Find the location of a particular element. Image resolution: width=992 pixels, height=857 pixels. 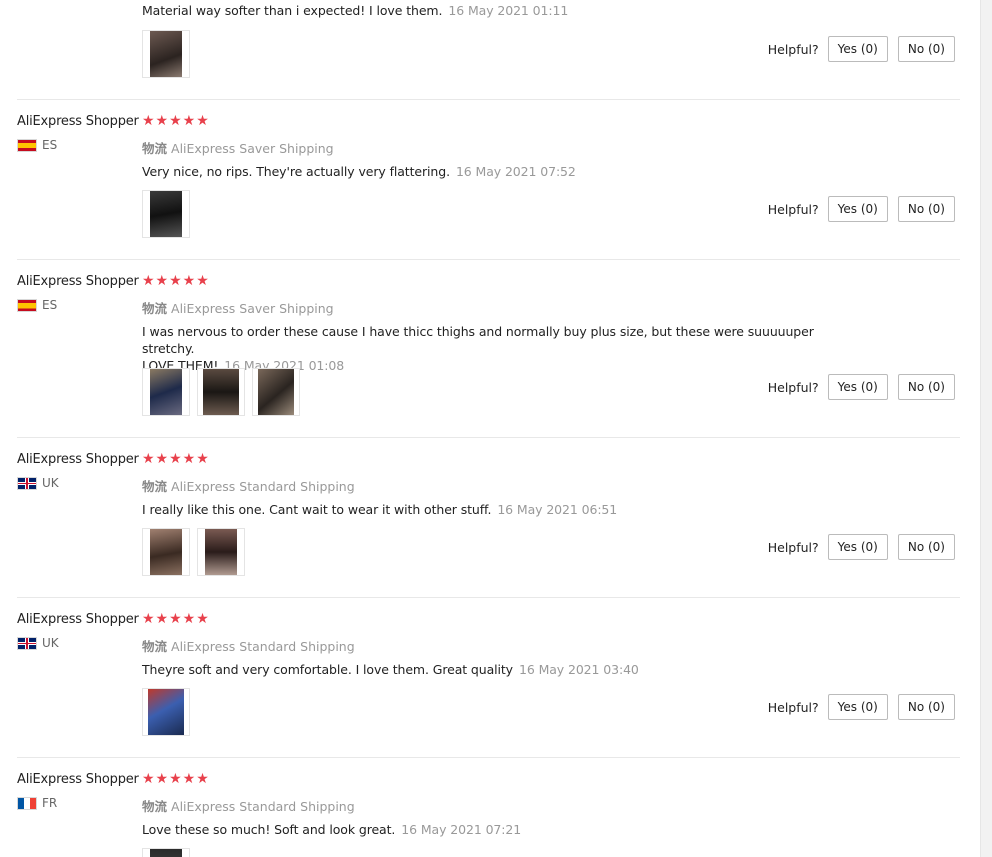

review-date: 16 May 2021 01:11 is located at coordinates (508, 10).